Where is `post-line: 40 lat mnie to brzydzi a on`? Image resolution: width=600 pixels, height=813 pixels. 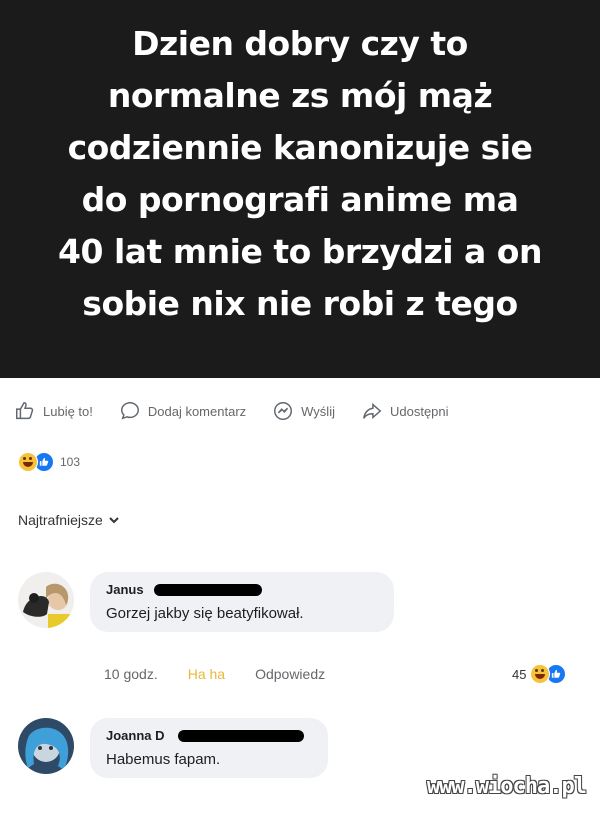 post-line: 40 lat mnie to brzydzi a on is located at coordinates (300, 251).